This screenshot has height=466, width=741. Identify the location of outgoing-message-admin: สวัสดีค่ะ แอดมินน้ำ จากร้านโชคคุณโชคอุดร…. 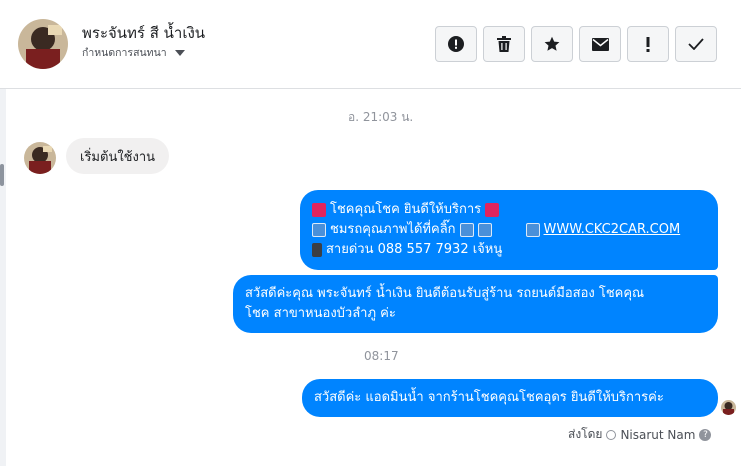
(510, 398).